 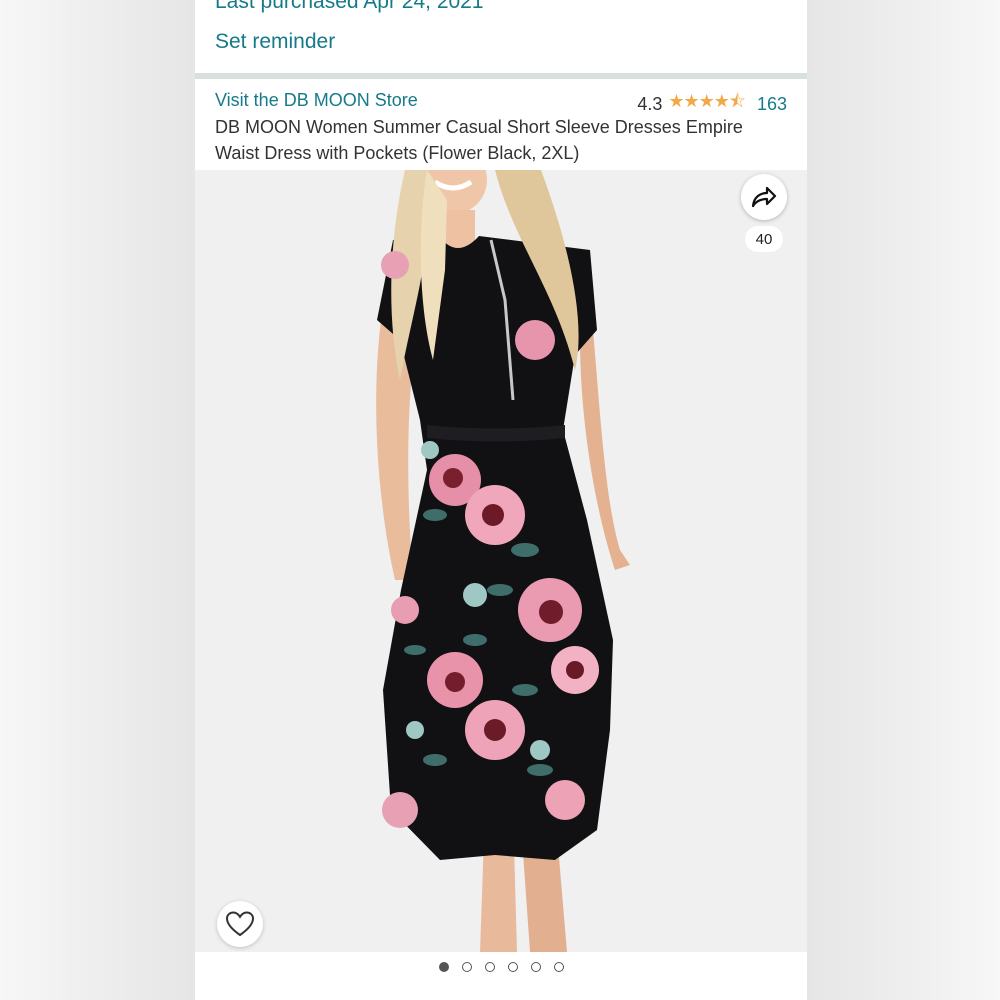 What do you see at coordinates (501, 76) in the screenshot?
I see `section-divider` at bounding box center [501, 76].